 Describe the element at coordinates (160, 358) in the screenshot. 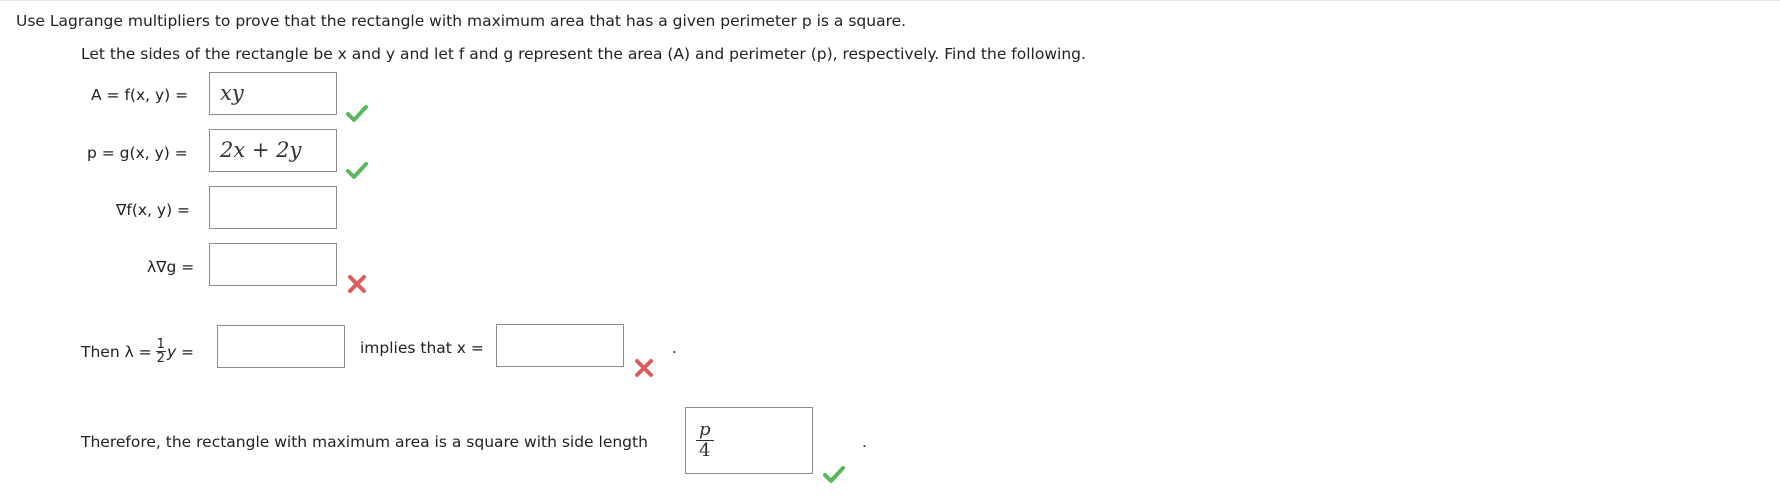

I see `fraction-denominator: 2` at that location.